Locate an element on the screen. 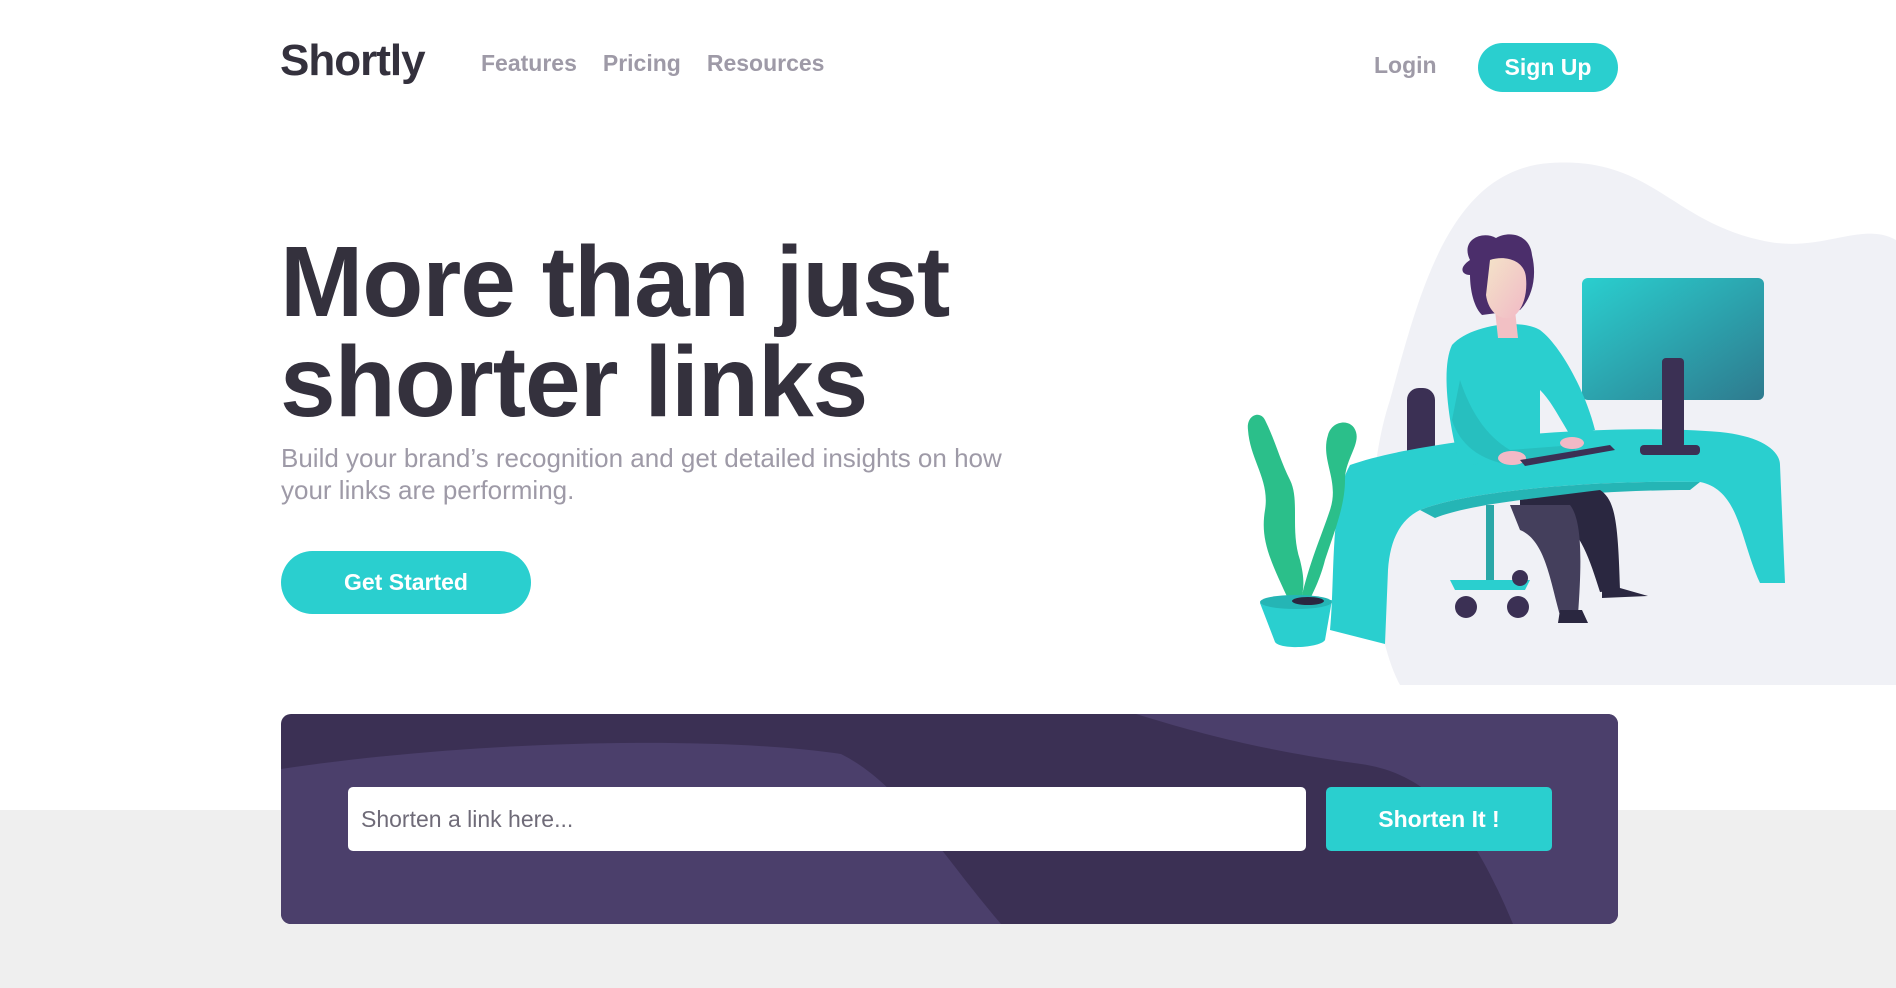 This screenshot has width=1896, height=988. nav-link-pricing: Pricing is located at coordinates (642, 63).